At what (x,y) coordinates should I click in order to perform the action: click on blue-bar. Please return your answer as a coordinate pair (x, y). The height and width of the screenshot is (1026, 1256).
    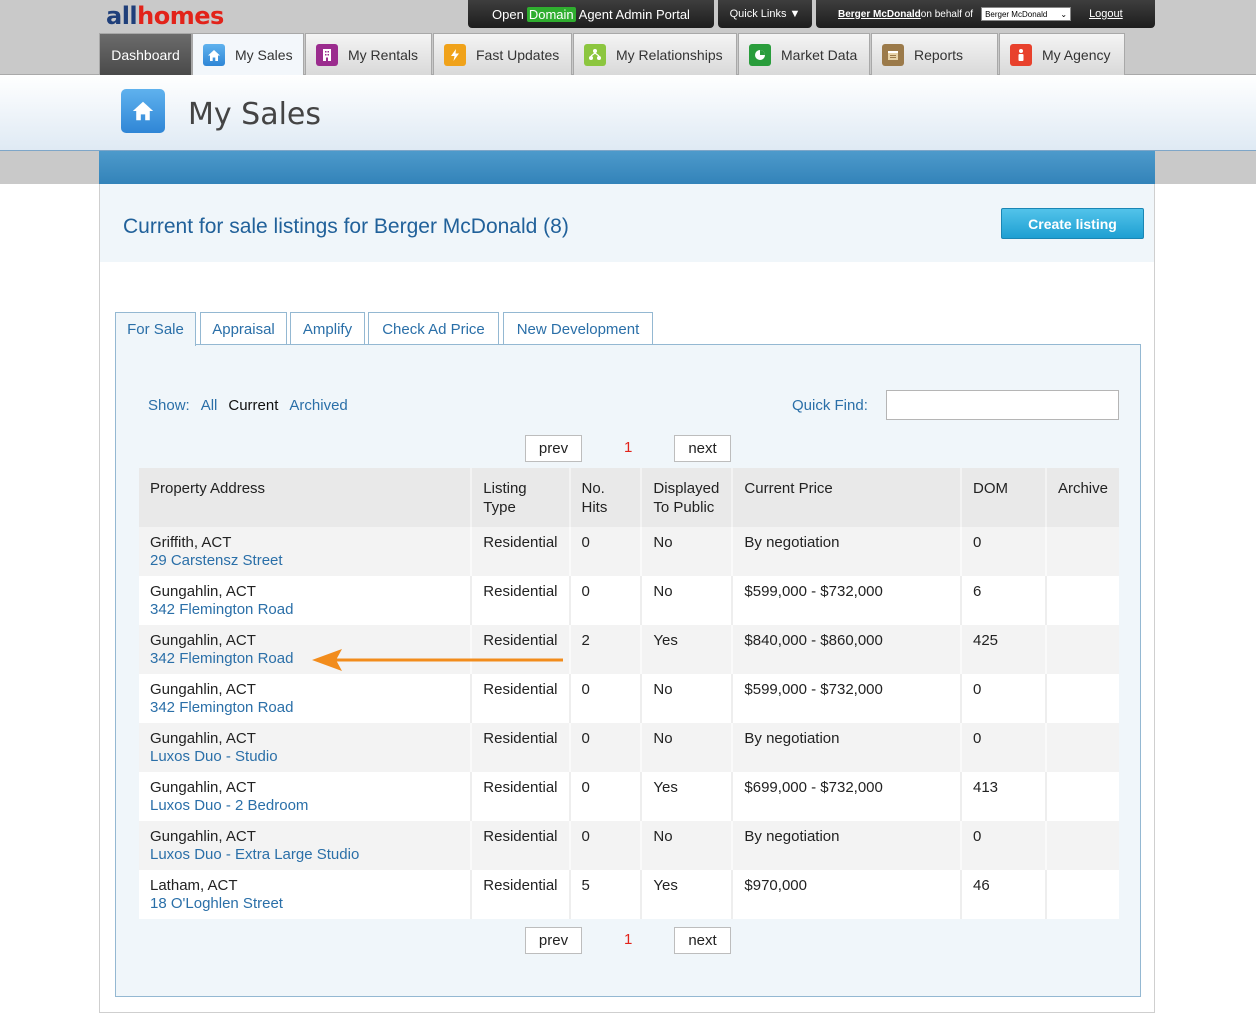
    Looking at the image, I should click on (627, 167).